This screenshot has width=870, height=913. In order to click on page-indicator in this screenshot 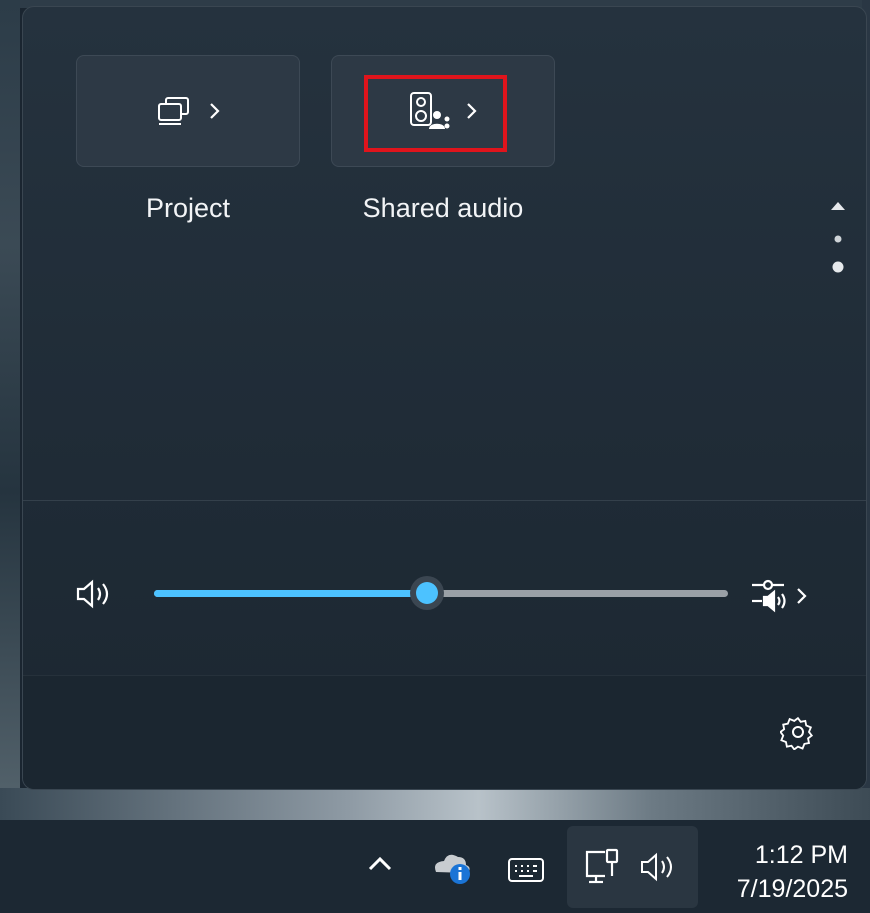, I will do `click(838, 237)`.